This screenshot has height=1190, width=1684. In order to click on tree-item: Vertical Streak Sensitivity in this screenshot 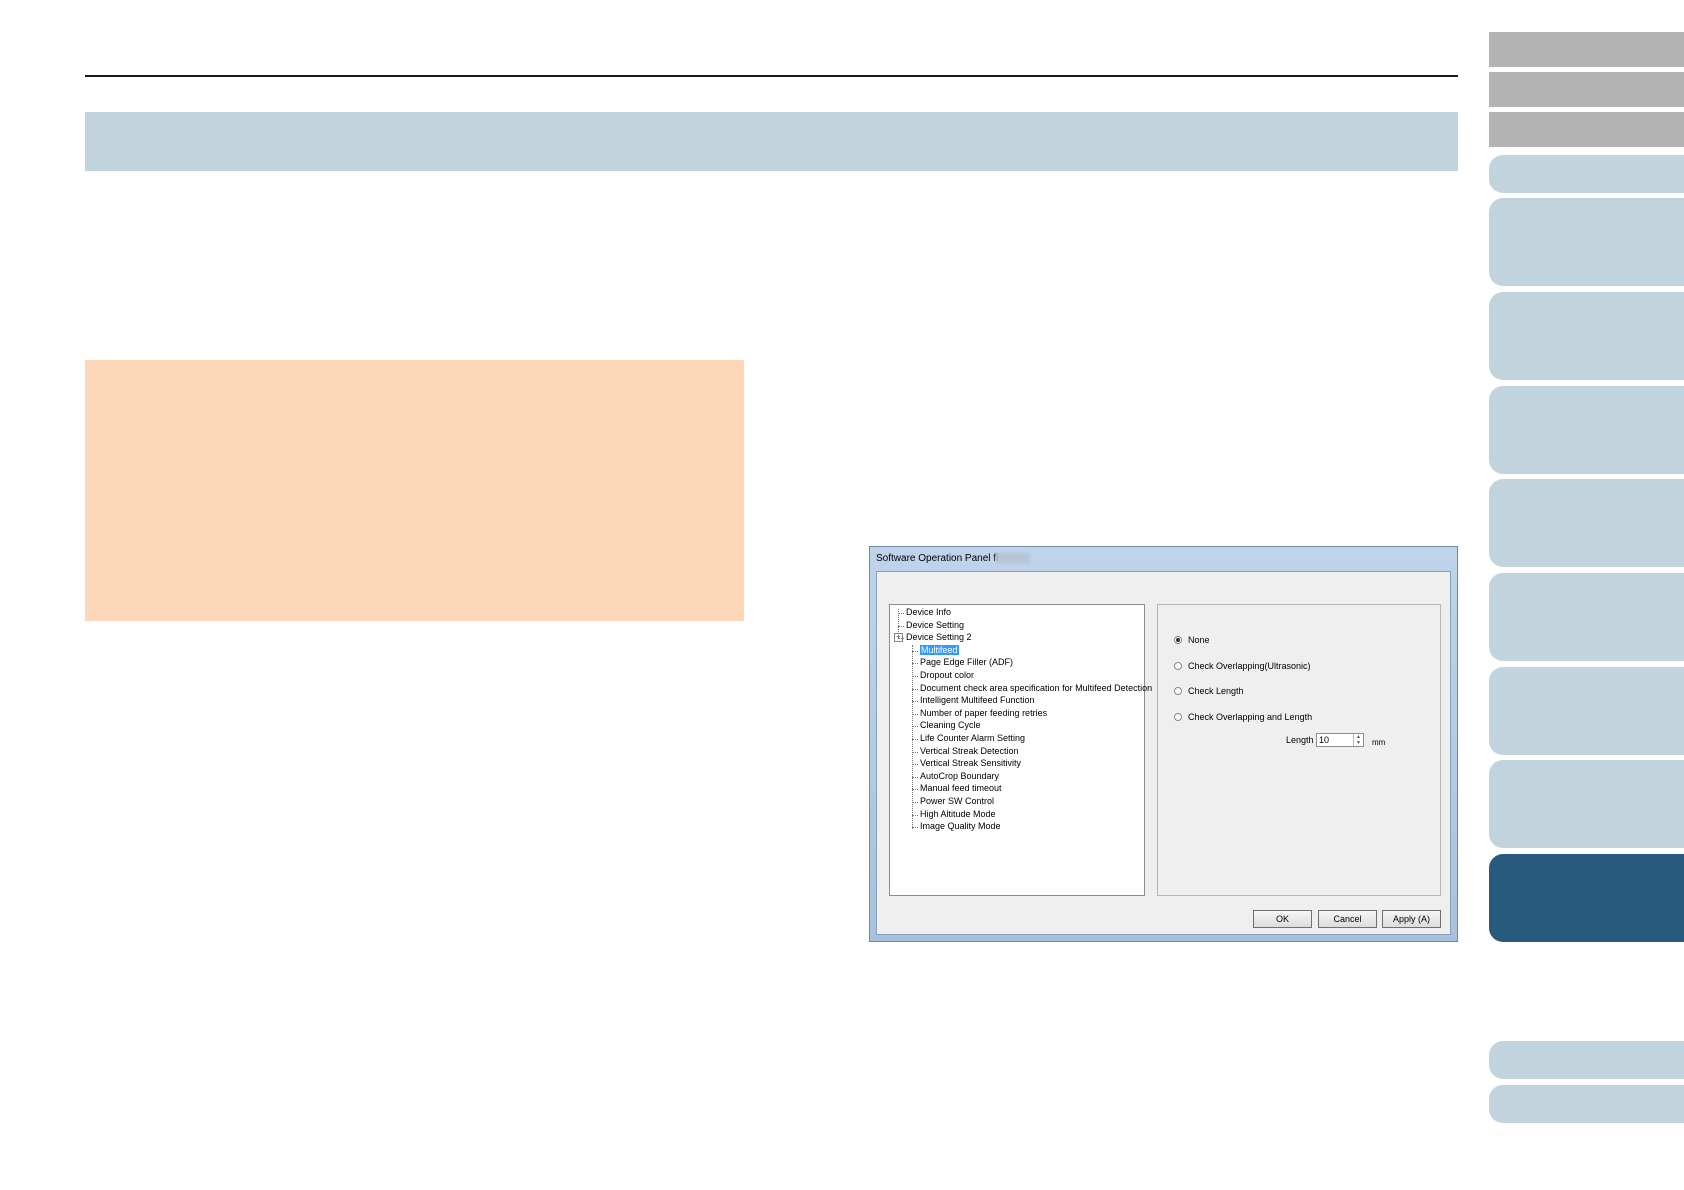, I will do `click(970, 763)`.